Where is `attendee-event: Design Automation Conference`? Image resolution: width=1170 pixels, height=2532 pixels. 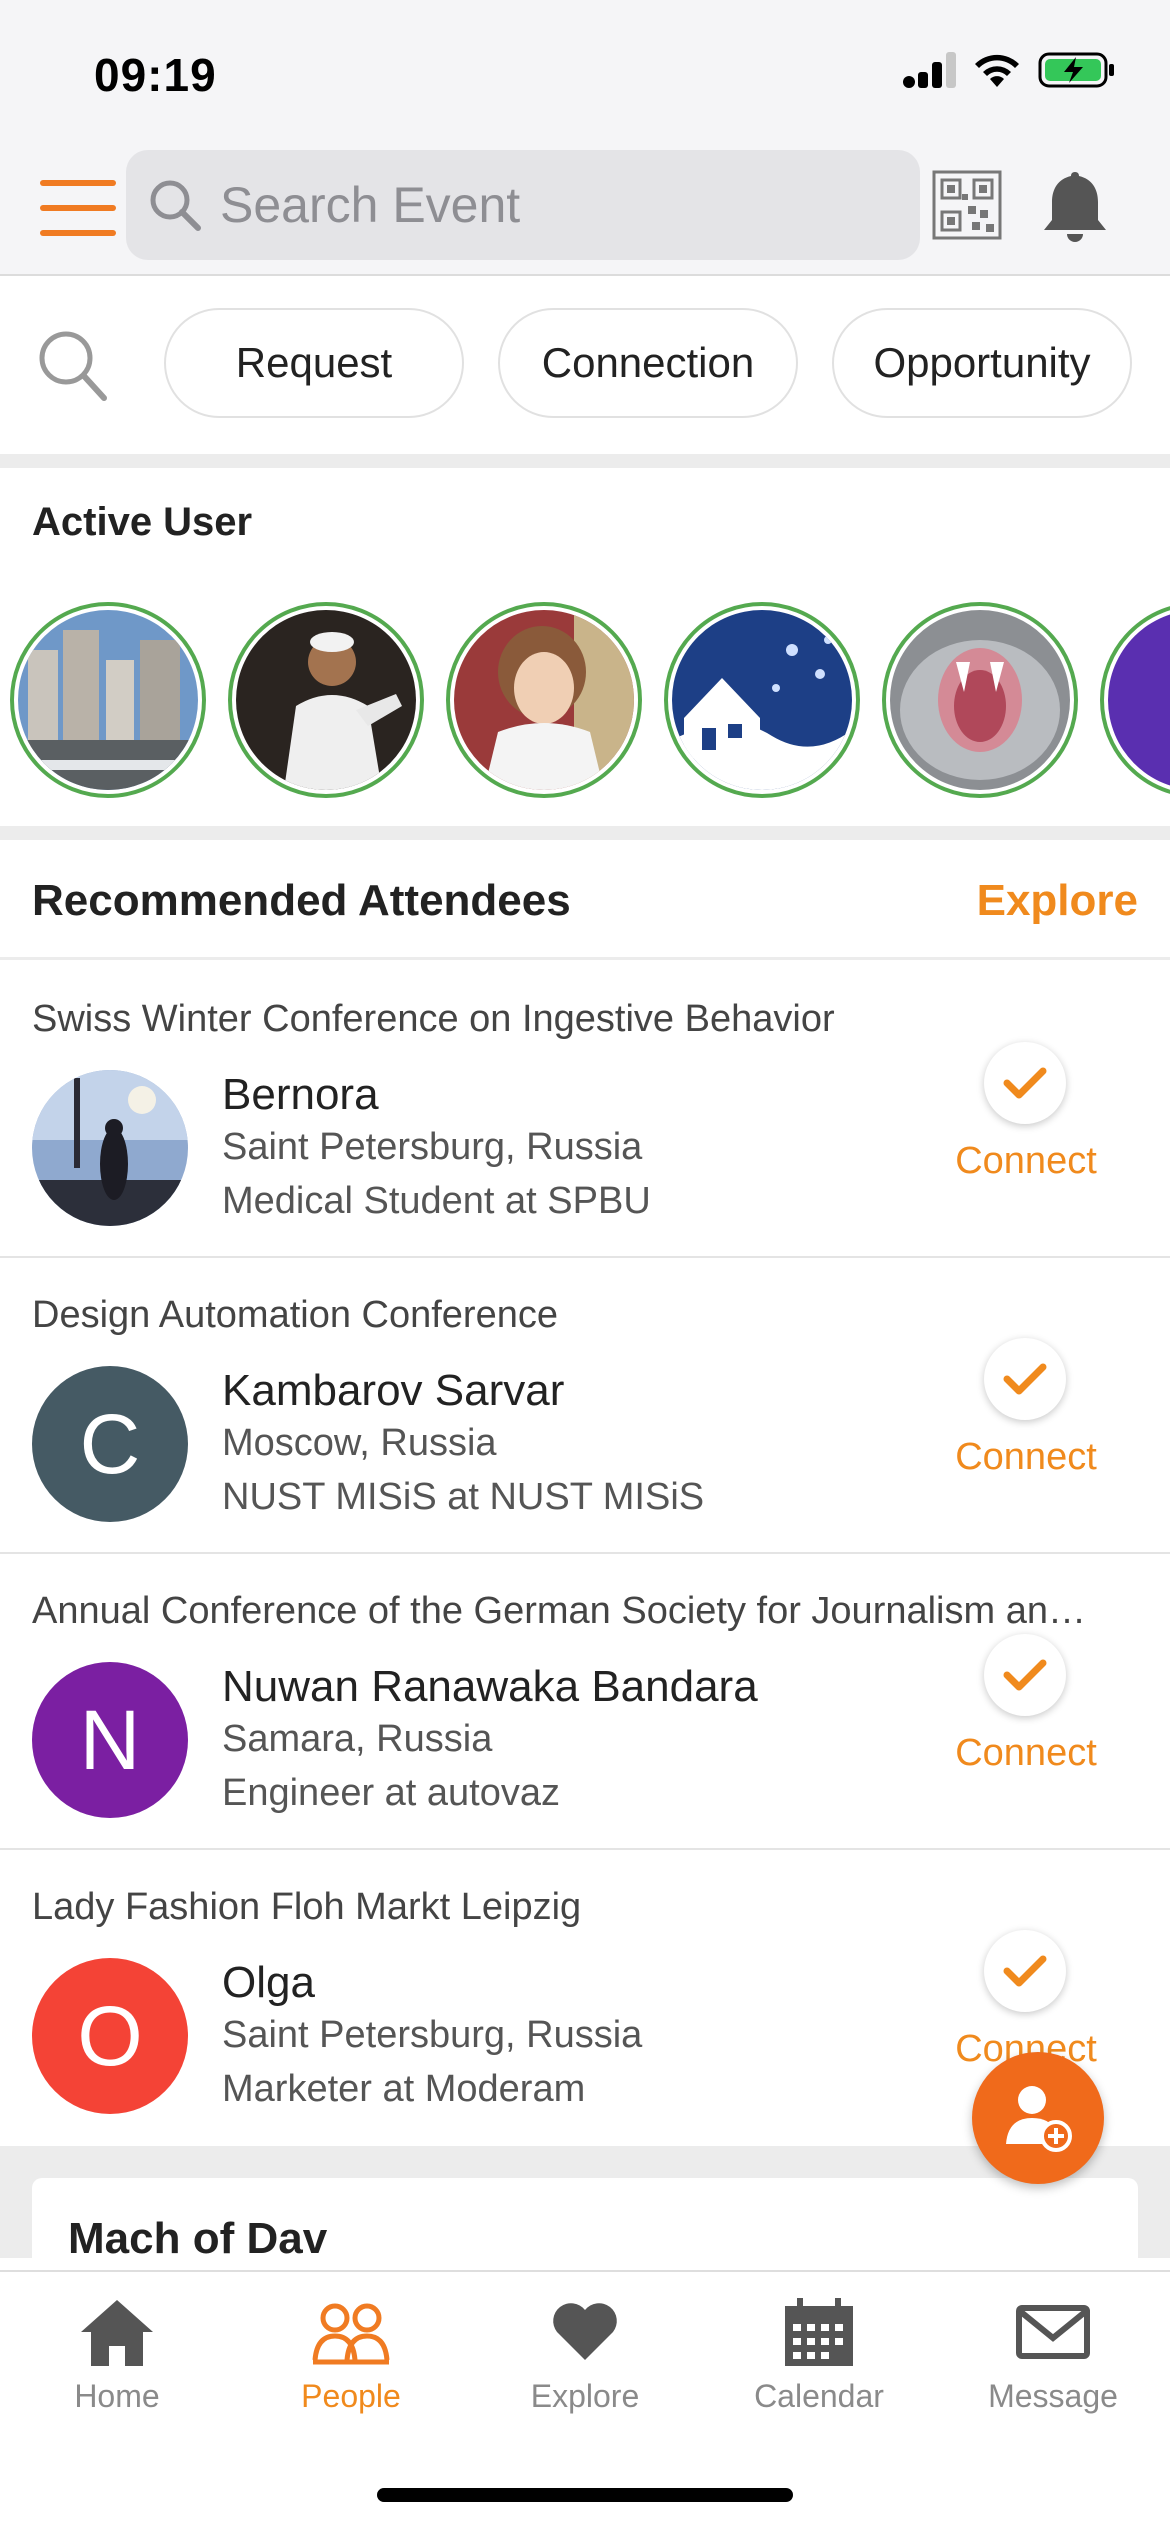
attendee-event: Design Automation Conference is located at coordinates (295, 1315).